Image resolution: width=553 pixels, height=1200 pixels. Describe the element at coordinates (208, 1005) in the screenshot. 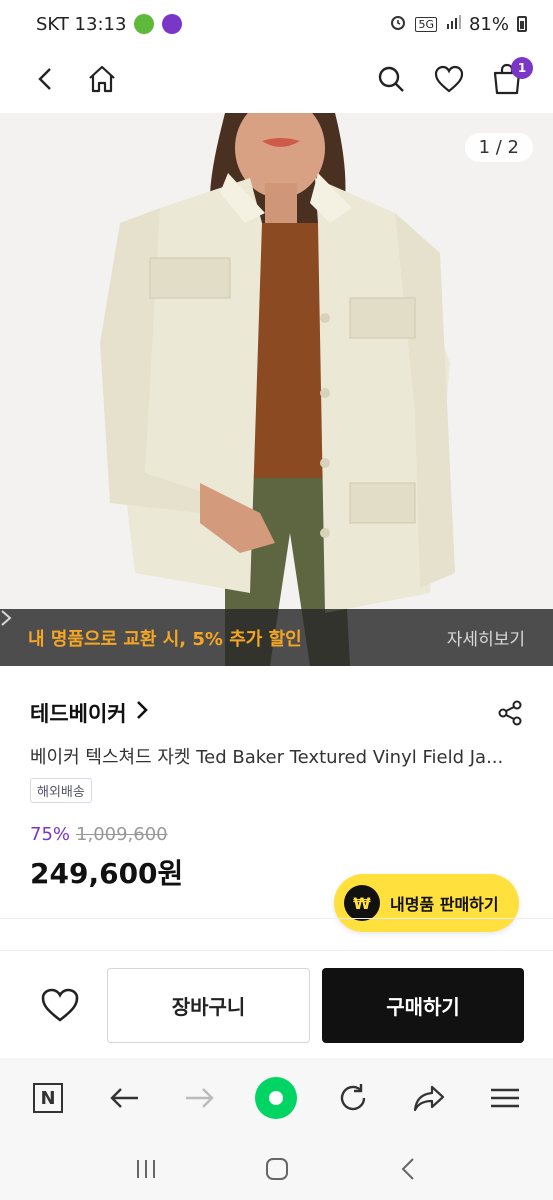

I see `add-to-cart-button: 장바구니` at that location.